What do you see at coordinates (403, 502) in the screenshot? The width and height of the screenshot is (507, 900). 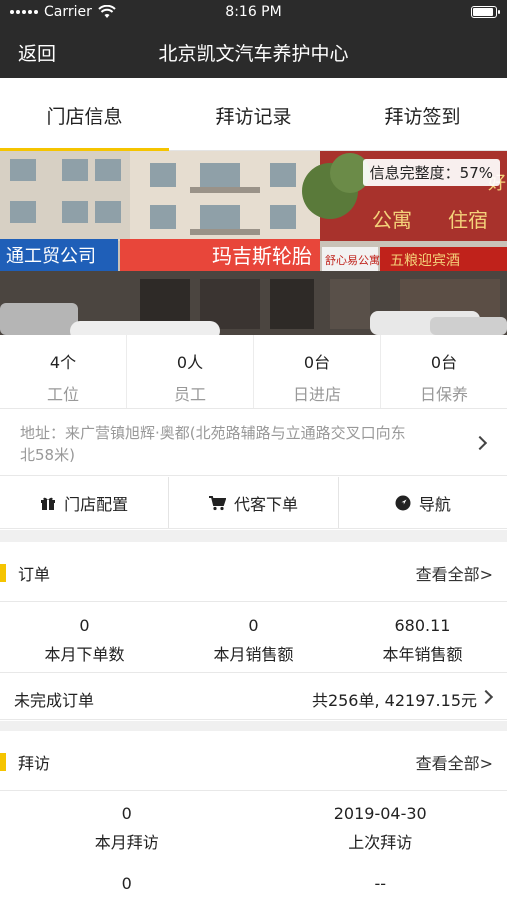 I see `navigation-icon` at bounding box center [403, 502].